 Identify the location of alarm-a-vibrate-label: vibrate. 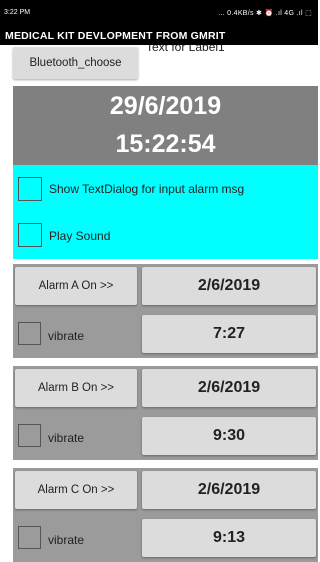
(66, 336).